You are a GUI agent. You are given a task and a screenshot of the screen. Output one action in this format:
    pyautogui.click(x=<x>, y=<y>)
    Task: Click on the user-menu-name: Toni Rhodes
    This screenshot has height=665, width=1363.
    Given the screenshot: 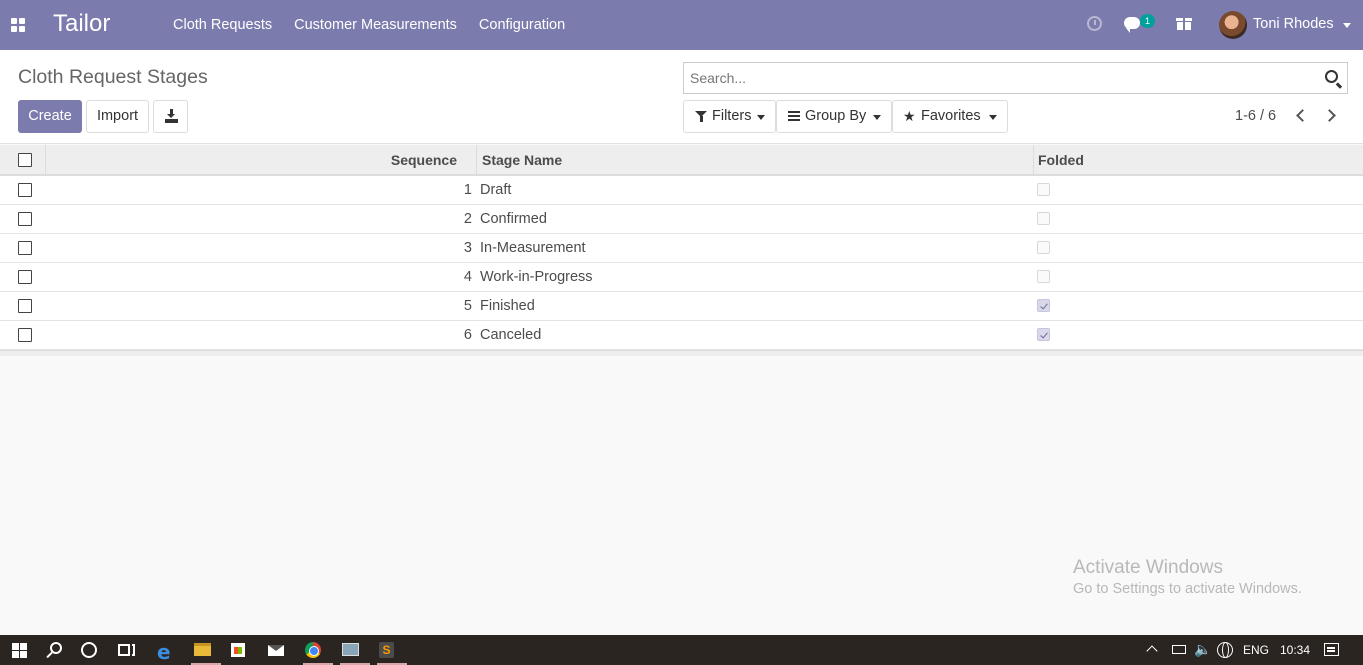 What is the action you would take?
    pyautogui.click(x=1293, y=24)
    